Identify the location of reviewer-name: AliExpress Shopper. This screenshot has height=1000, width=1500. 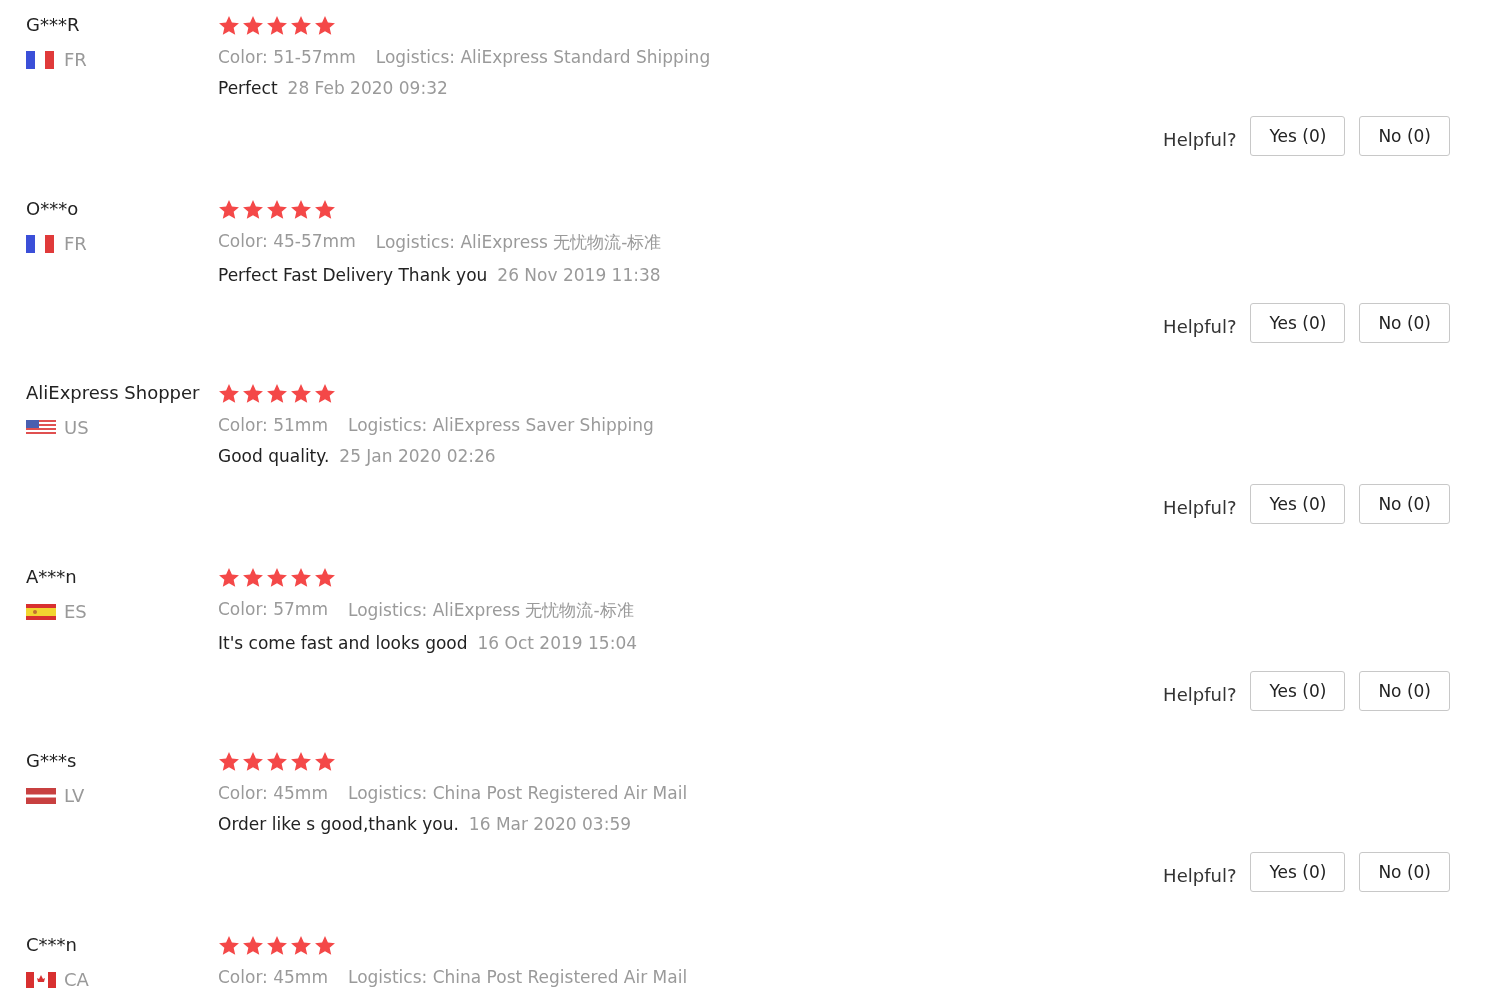
(113, 392).